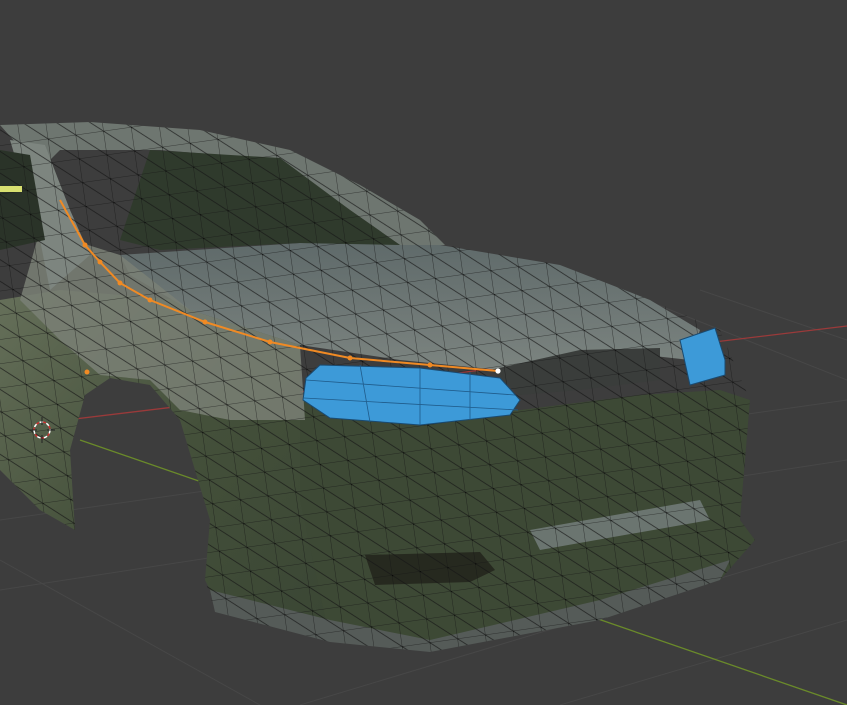 The image size is (847, 705). Describe the element at coordinates (11, 189) in the screenshot. I see `interior-strip` at that location.